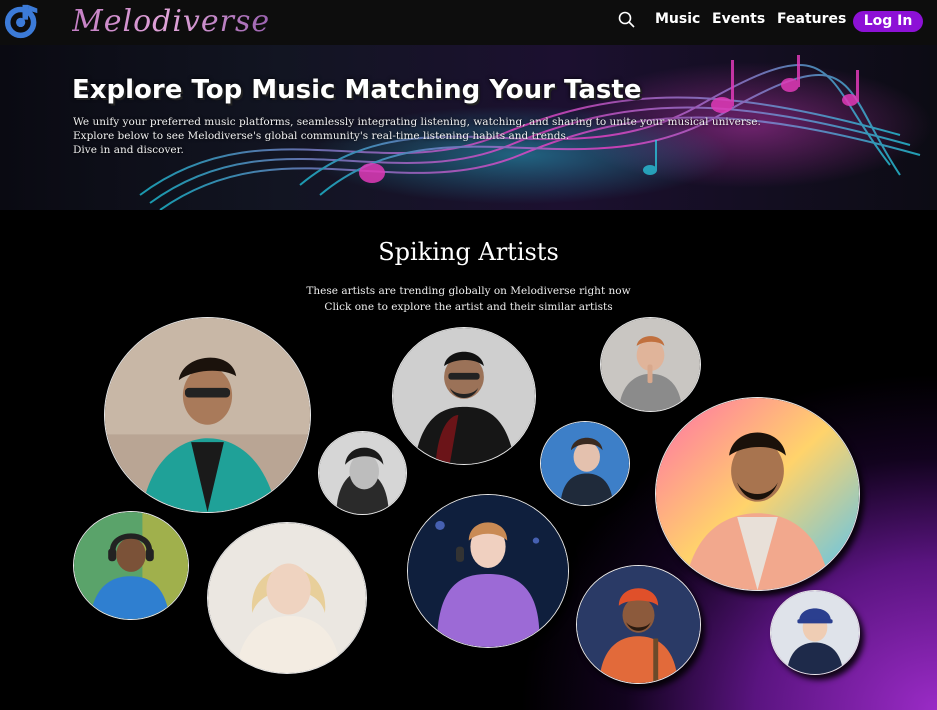 This screenshot has height=710, width=937. What do you see at coordinates (22, 21) in the screenshot?
I see `music-note-logo-icon` at bounding box center [22, 21].